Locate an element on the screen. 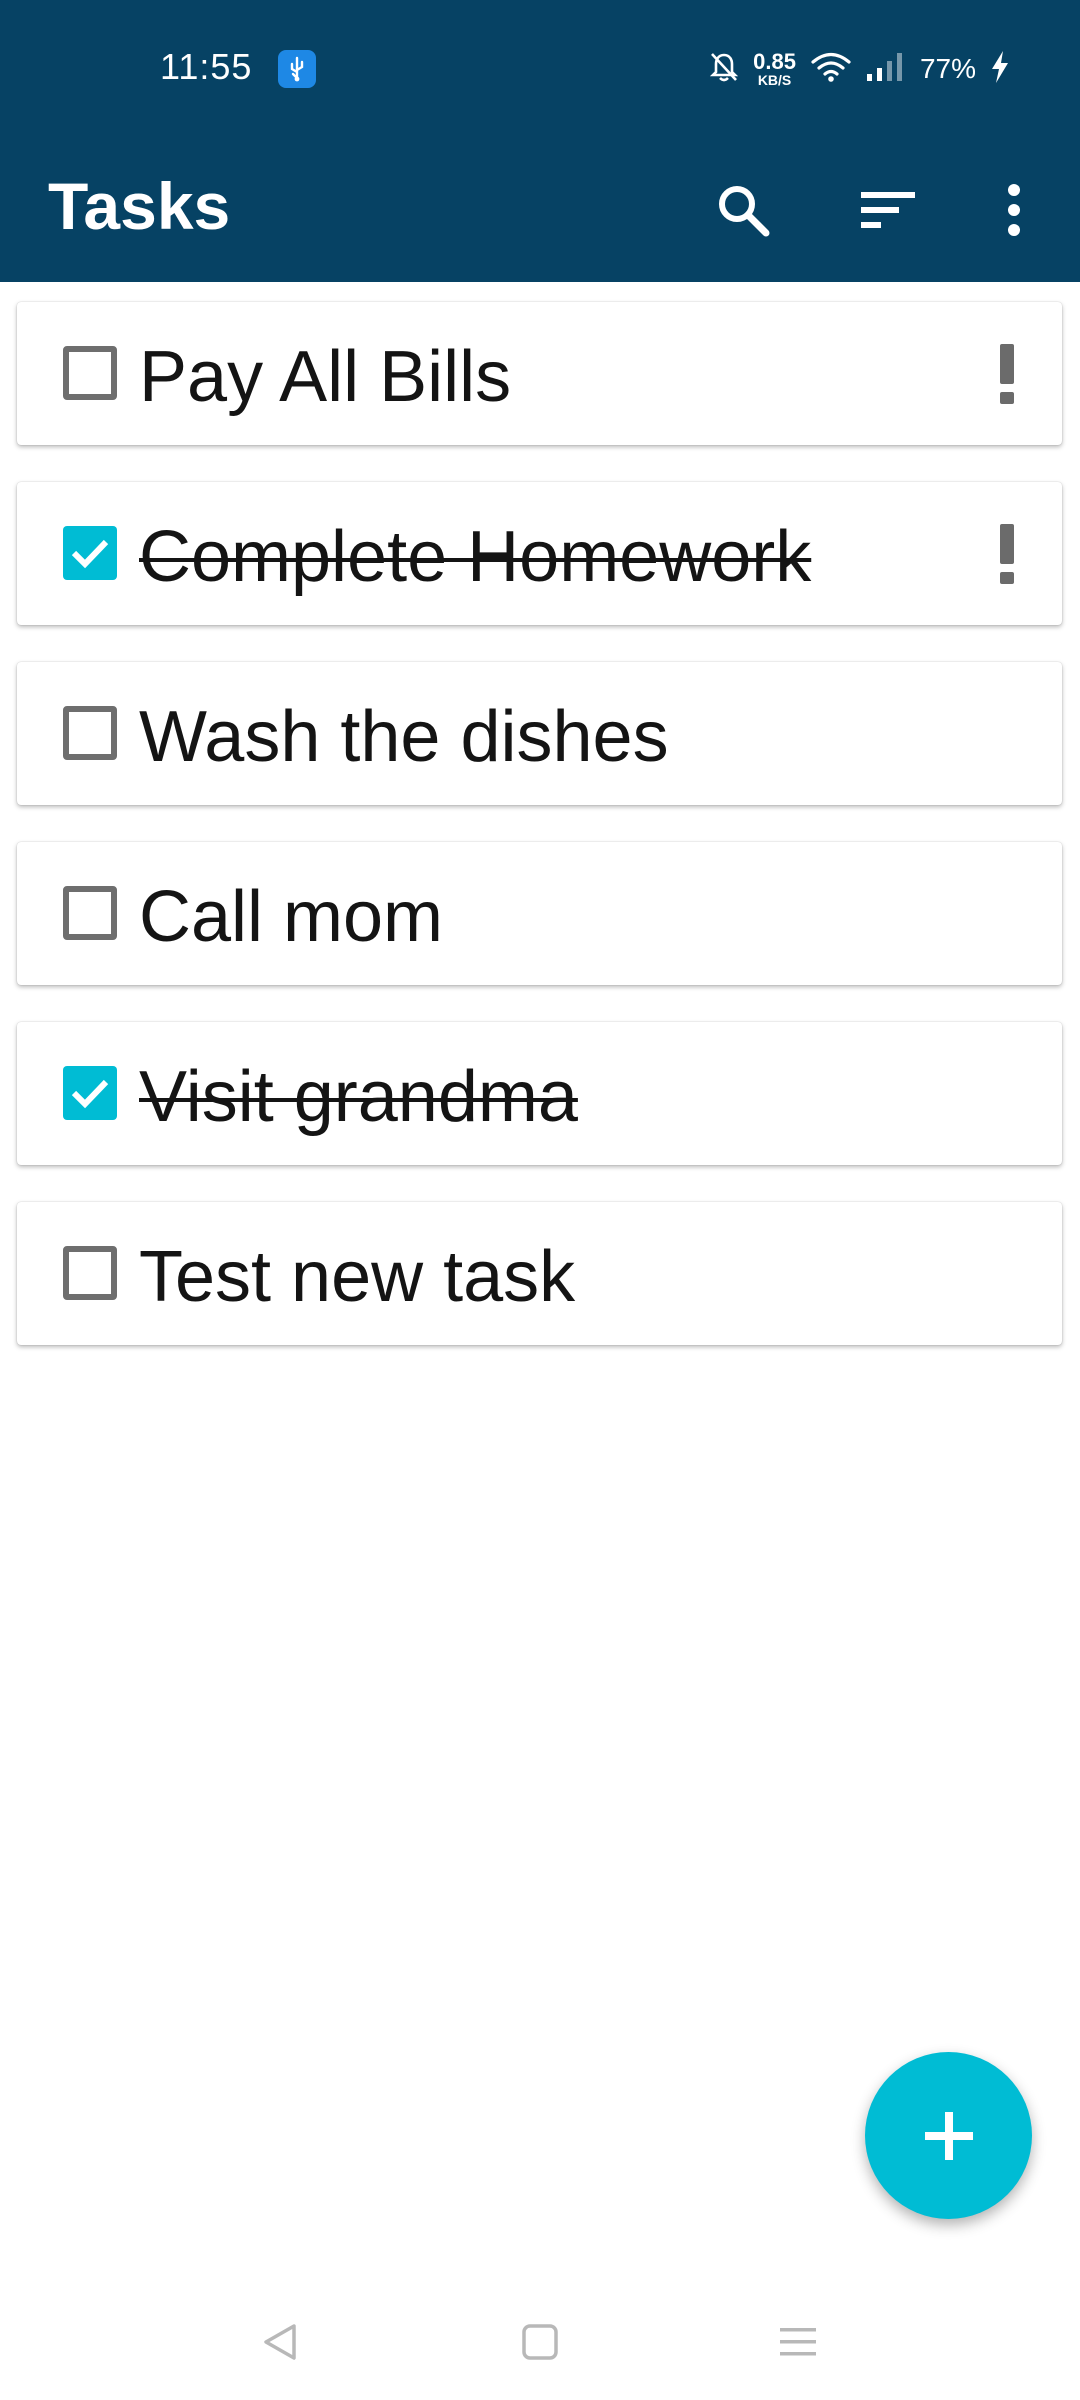  plus-icon is located at coordinates (948, 2135).